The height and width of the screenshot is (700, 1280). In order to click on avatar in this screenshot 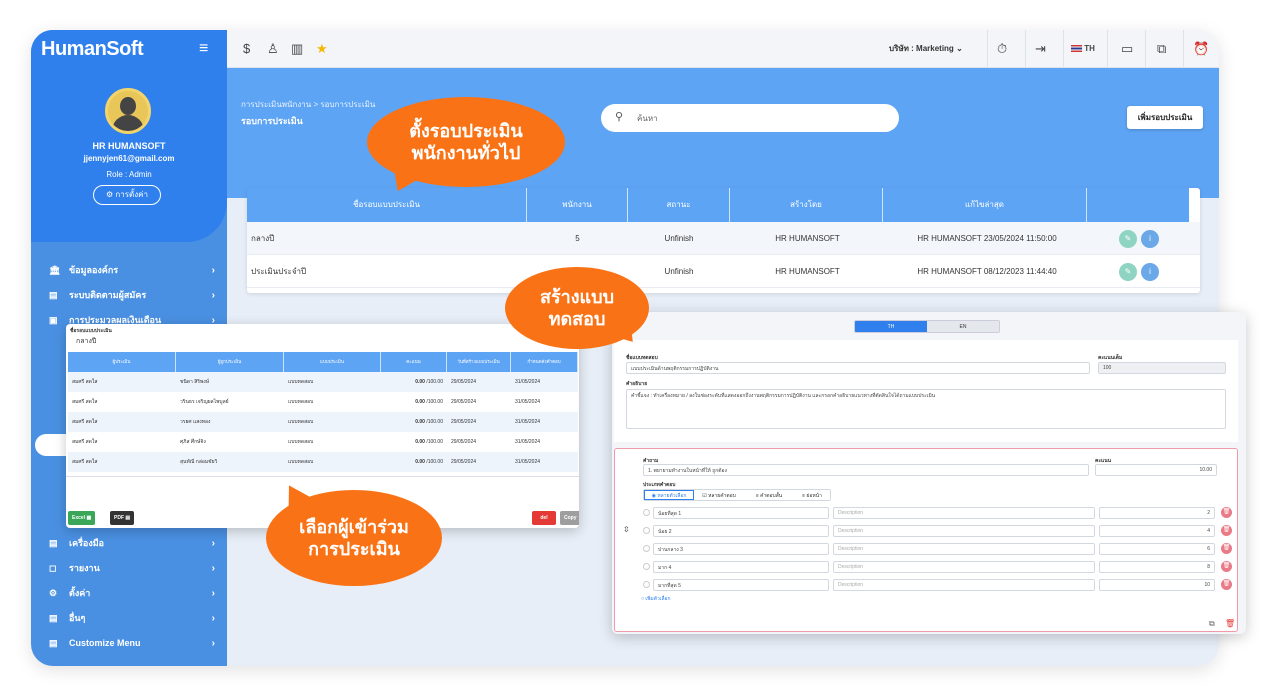, I will do `click(128, 111)`.